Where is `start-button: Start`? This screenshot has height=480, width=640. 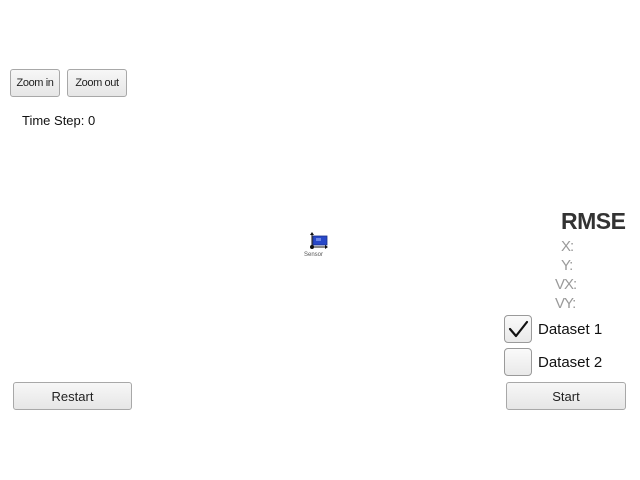
start-button: Start is located at coordinates (566, 396).